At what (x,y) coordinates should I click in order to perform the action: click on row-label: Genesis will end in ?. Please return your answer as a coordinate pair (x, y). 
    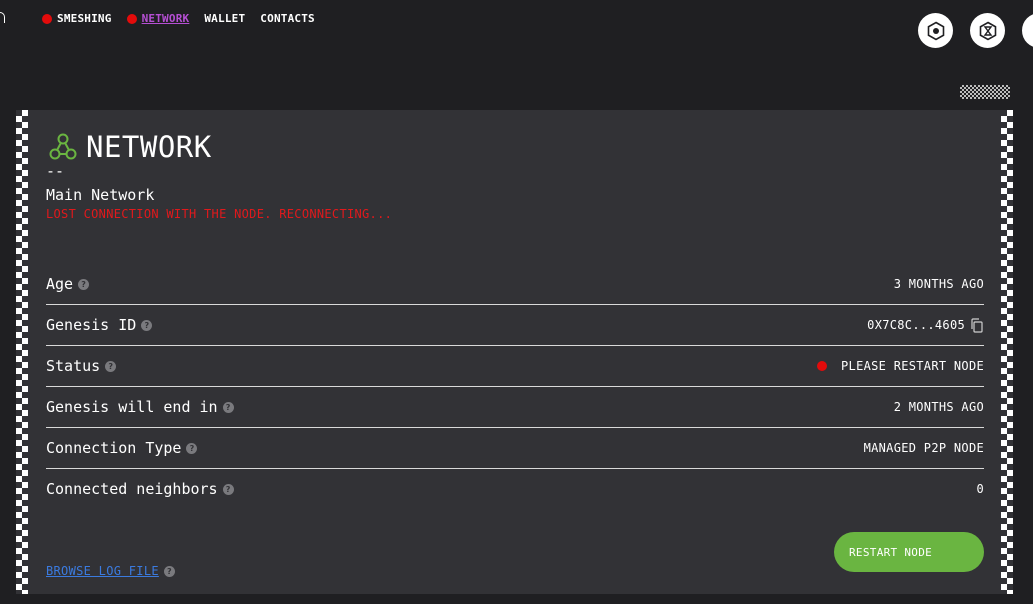
    Looking at the image, I should click on (140, 407).